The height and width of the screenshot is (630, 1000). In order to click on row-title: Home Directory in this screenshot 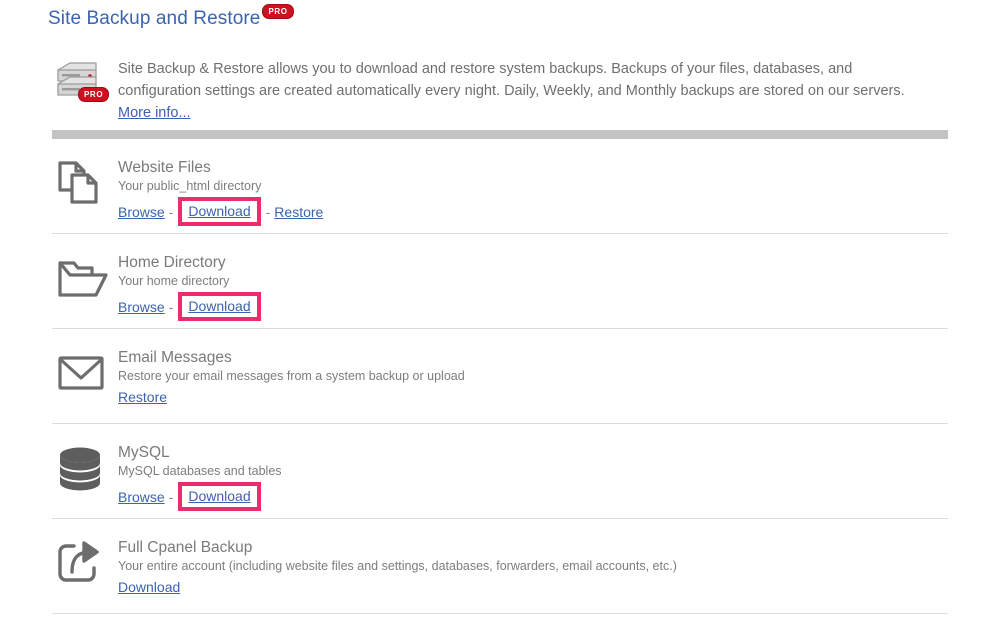, I will do `click(172, 262)`.